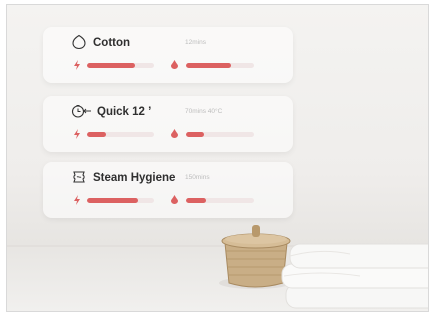 This screenshot has width=435, height=316. What do you see at coordinates (195, 42) in the screenshot?
I see `program-duration: 12mins` at bounding box center [195, 42].